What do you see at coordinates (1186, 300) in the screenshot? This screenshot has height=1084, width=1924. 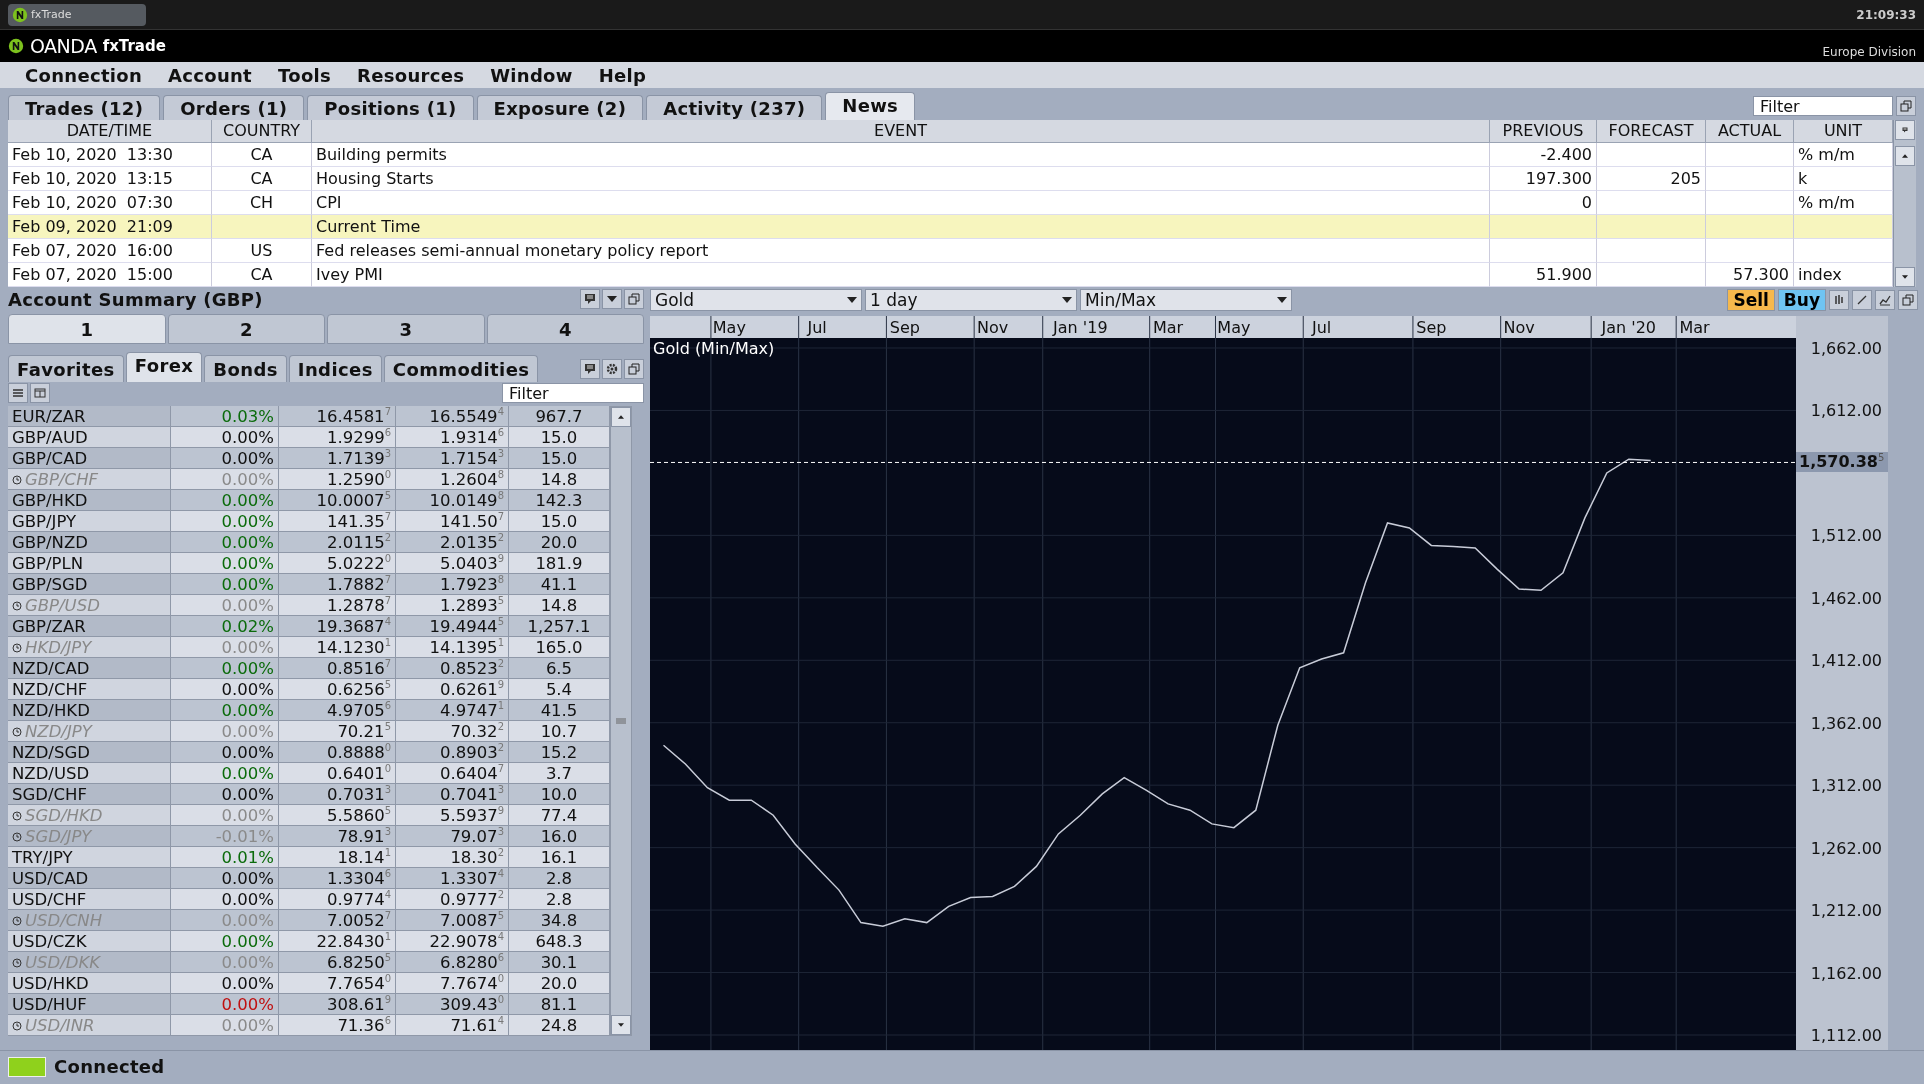 I see `chart-mode-dropdown: Min/Max` at bounding box center [1186, 300].